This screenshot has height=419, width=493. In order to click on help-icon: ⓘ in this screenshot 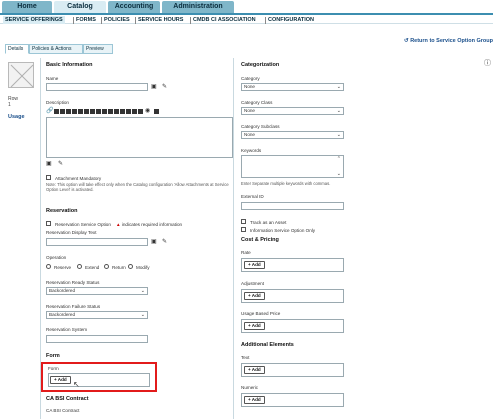, I will do `click(487, 63)`.